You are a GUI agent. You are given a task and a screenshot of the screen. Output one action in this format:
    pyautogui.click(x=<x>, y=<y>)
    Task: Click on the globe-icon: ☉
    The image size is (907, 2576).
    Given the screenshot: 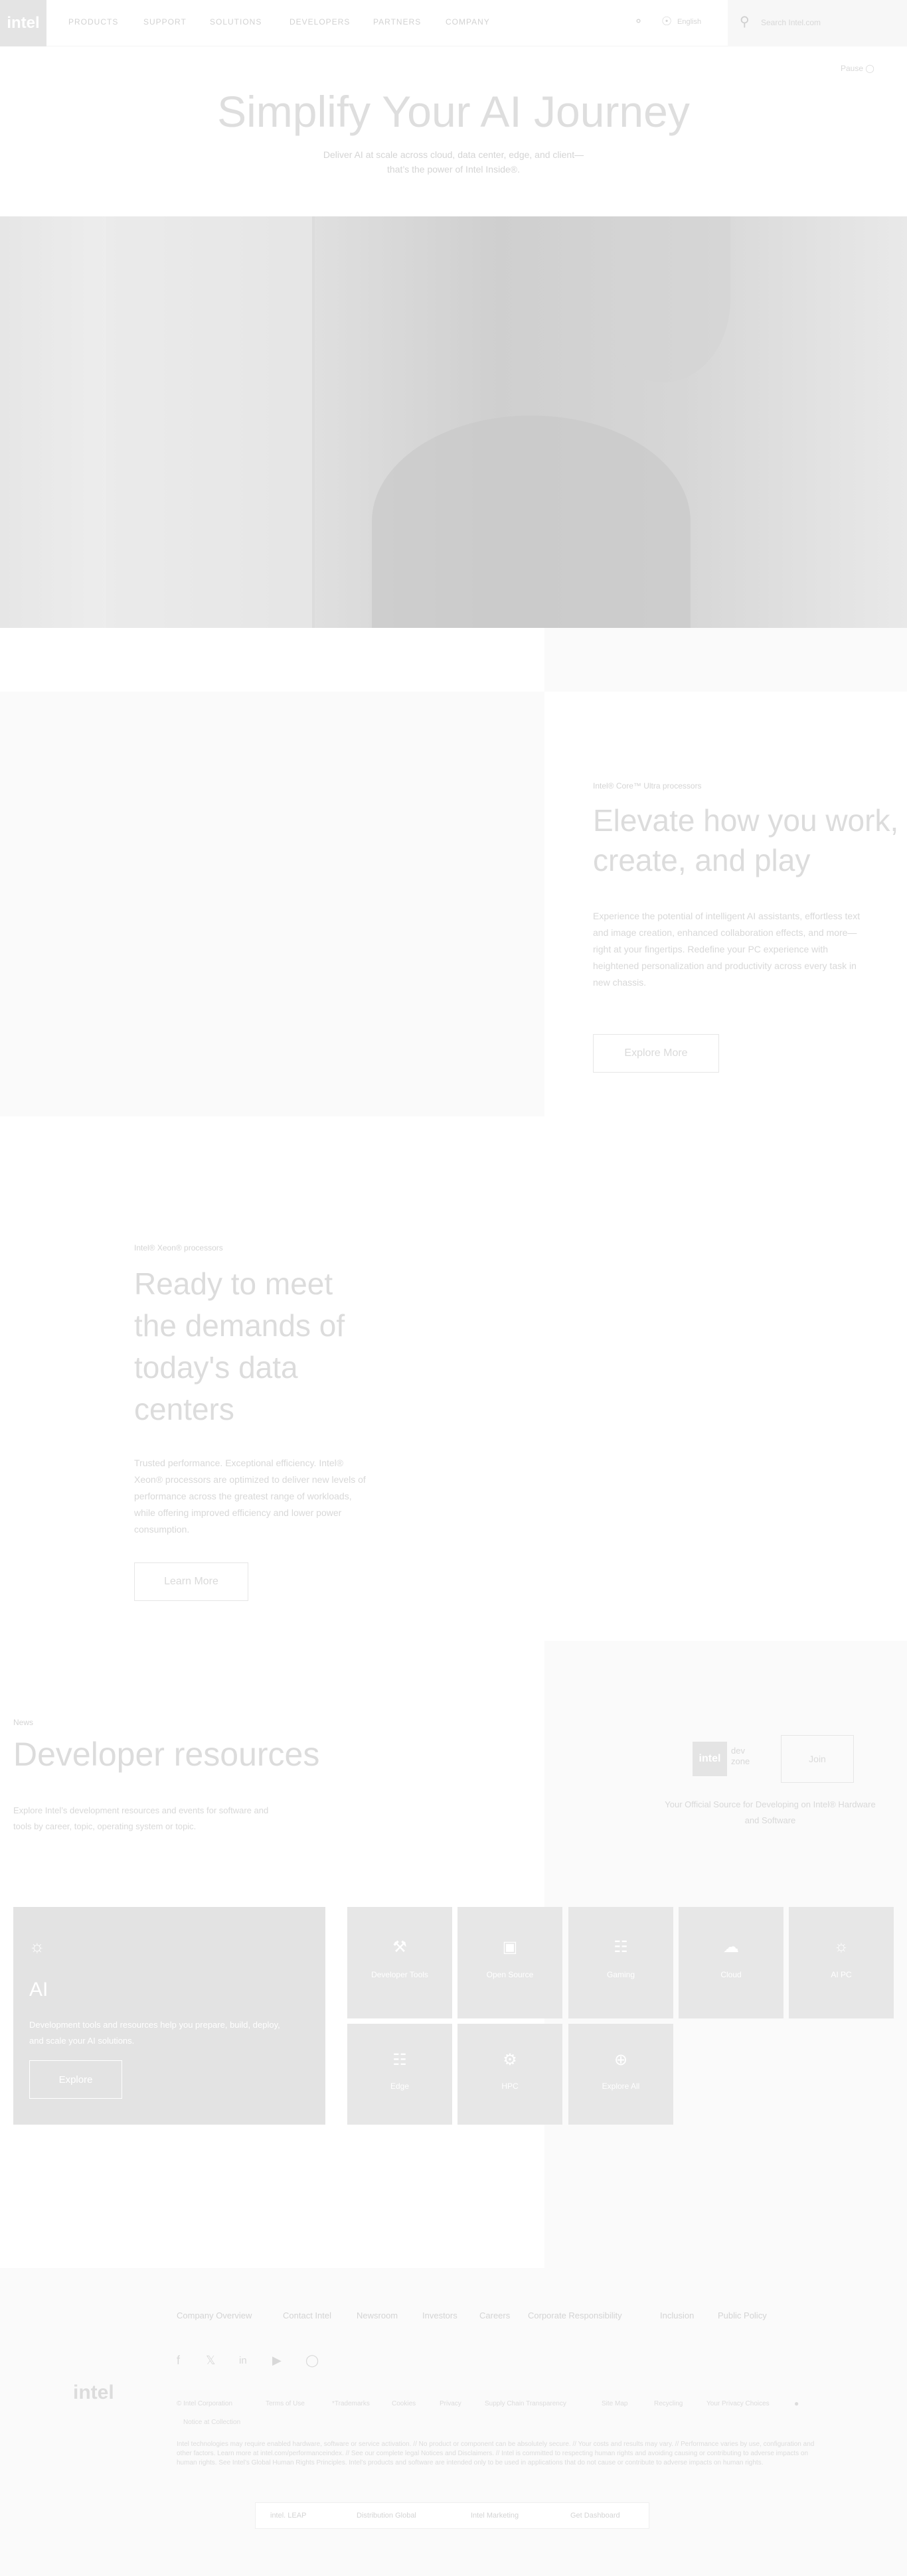 What is the action you would take?
    pyautogui.click(x=666, y=22)
    